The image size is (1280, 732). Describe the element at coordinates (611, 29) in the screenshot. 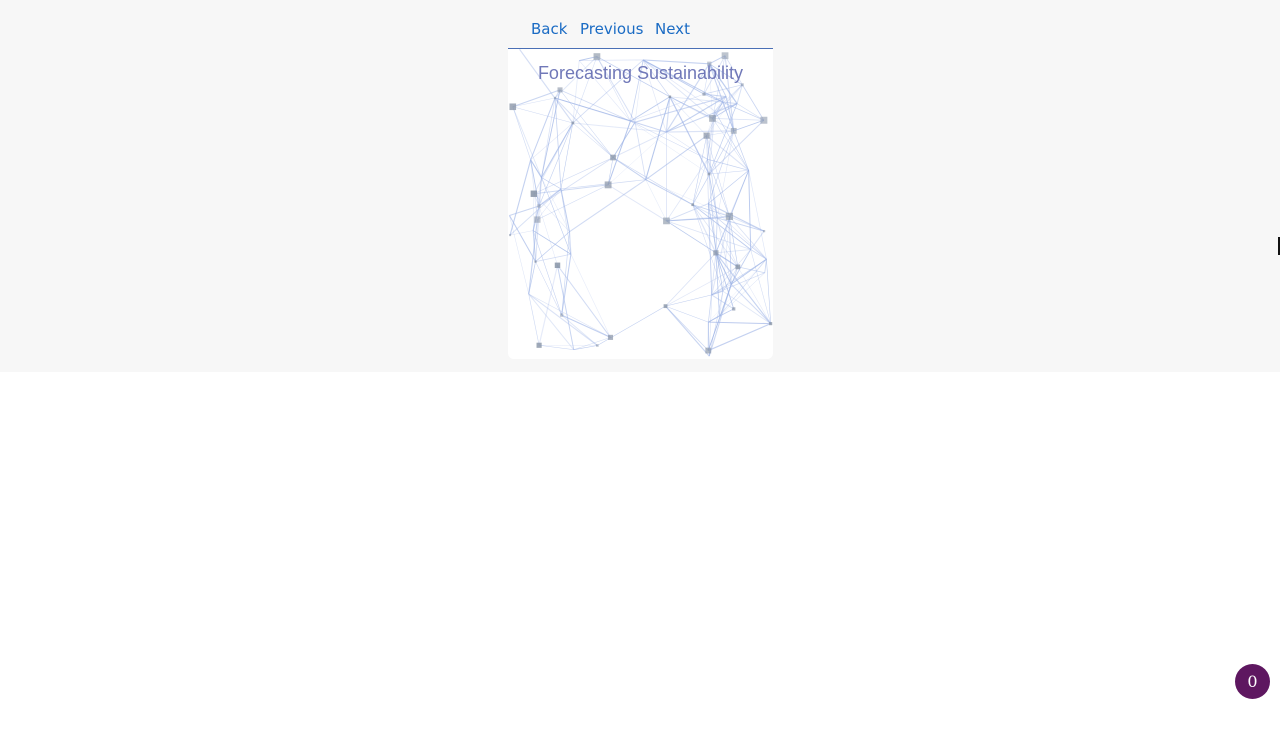

I see `previous-link: Previous` at that location.